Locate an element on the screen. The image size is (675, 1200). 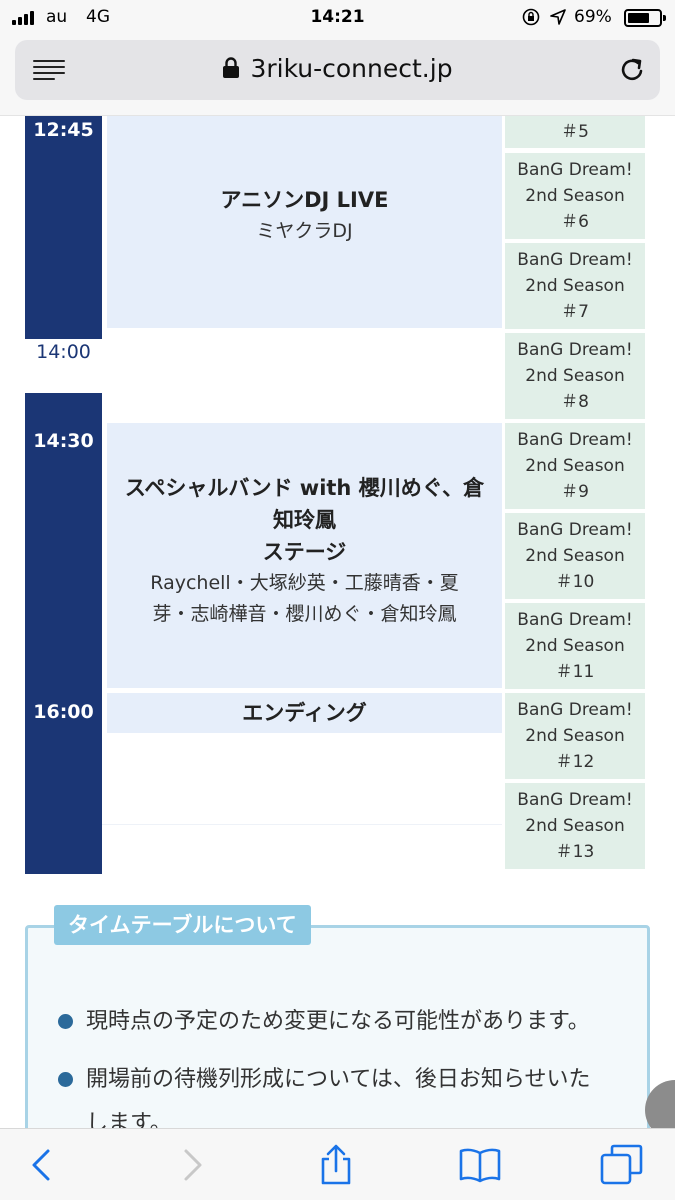
time-label: 16:00 is located at coordinates (63, 712).